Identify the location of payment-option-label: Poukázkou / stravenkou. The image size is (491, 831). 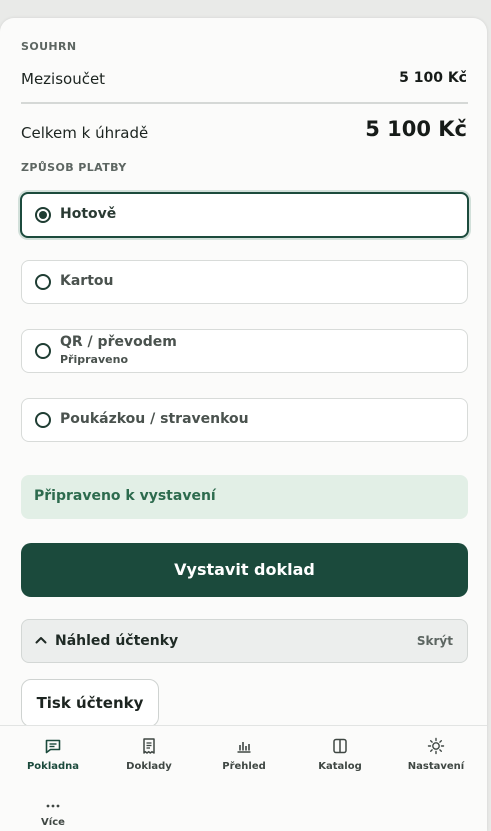
(154, 419).